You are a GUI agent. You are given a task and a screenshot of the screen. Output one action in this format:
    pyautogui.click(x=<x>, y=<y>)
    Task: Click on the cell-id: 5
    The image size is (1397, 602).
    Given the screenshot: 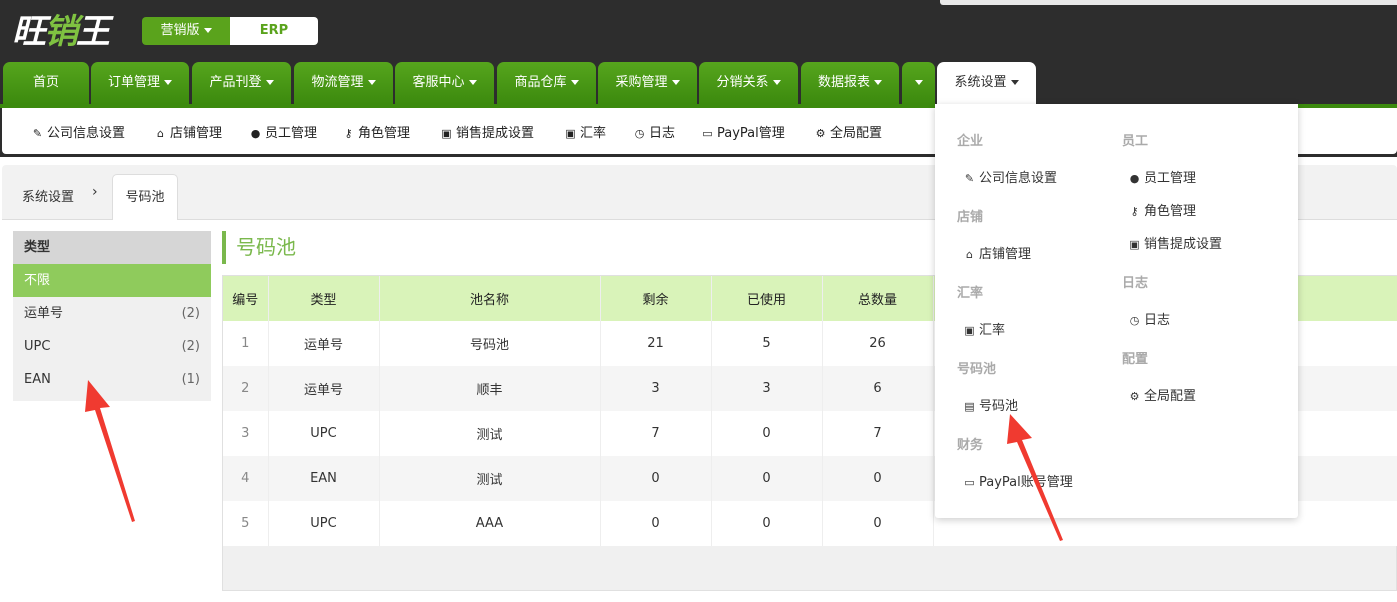 What is the action you would take?
    pyautogui.click(x=246, y=523)
    